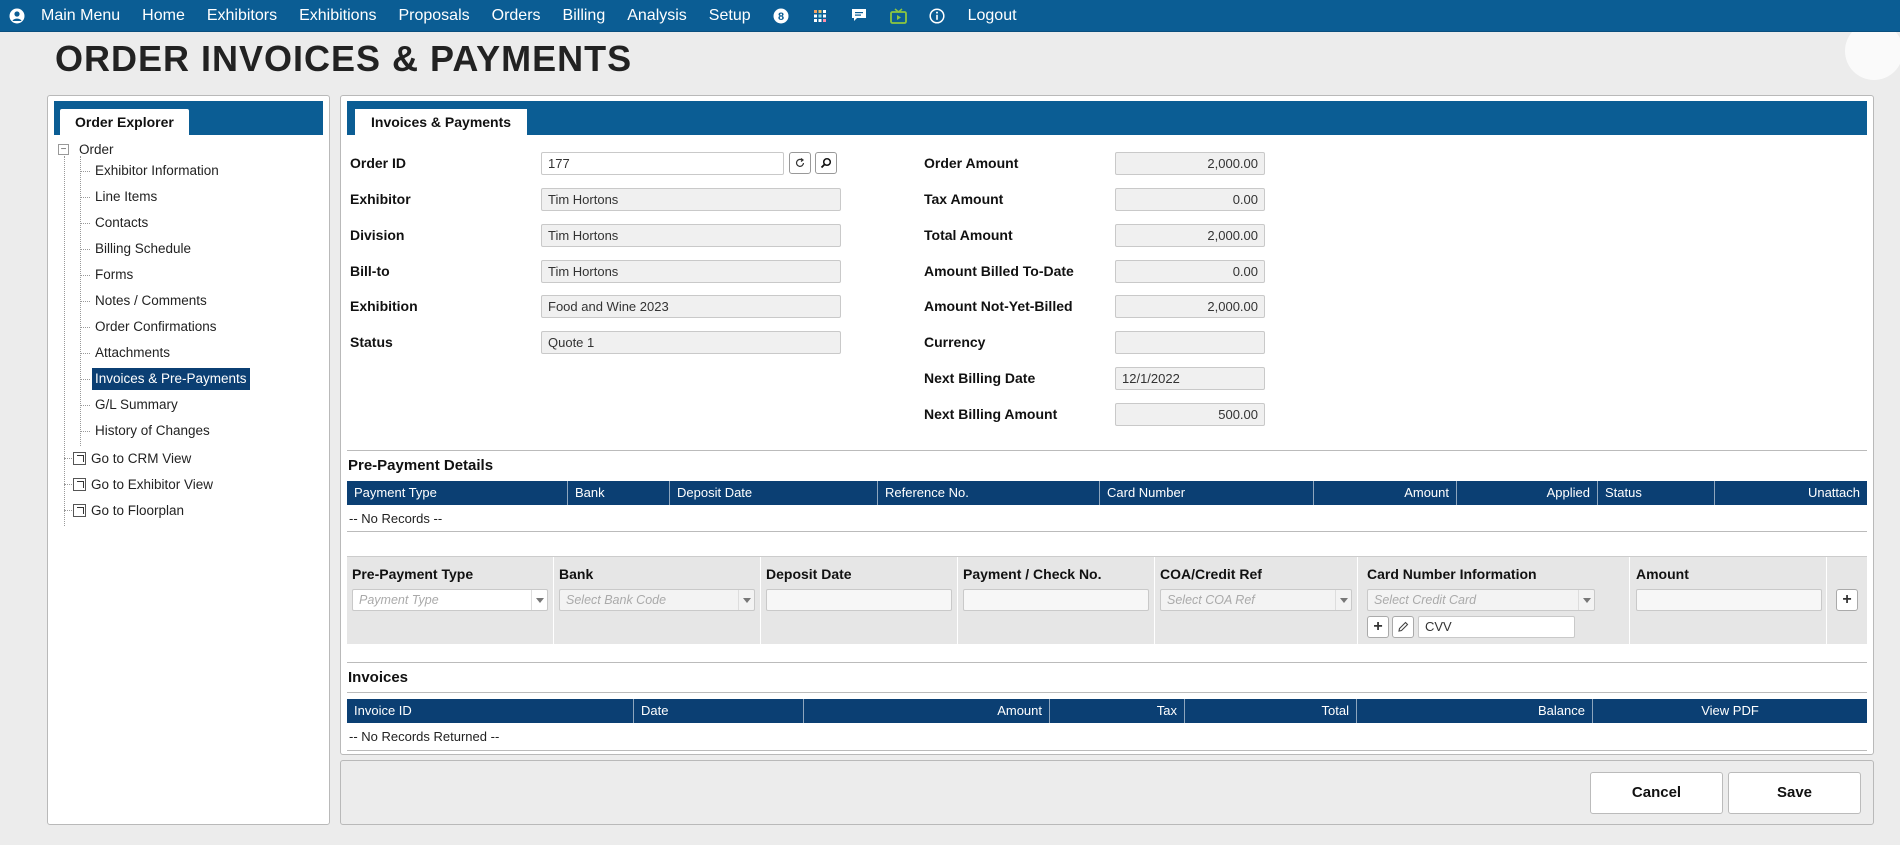 The height and width of the screenshot is (845, 1900). I want to click on tv-icon, so click(898, 16).